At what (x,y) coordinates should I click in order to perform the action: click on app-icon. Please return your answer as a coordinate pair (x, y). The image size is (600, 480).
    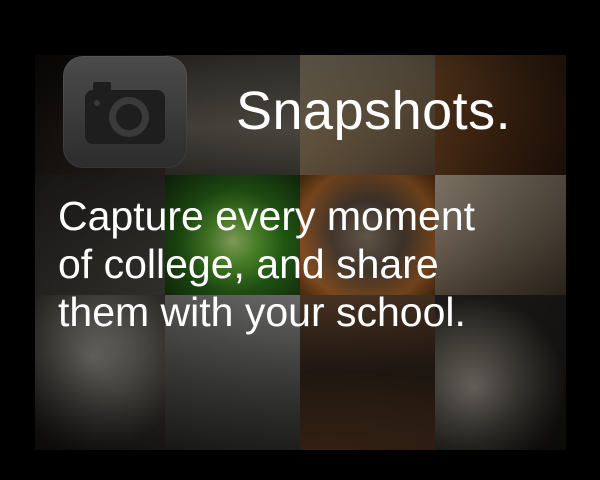
    Looking at the image, I should click on (125, 112).